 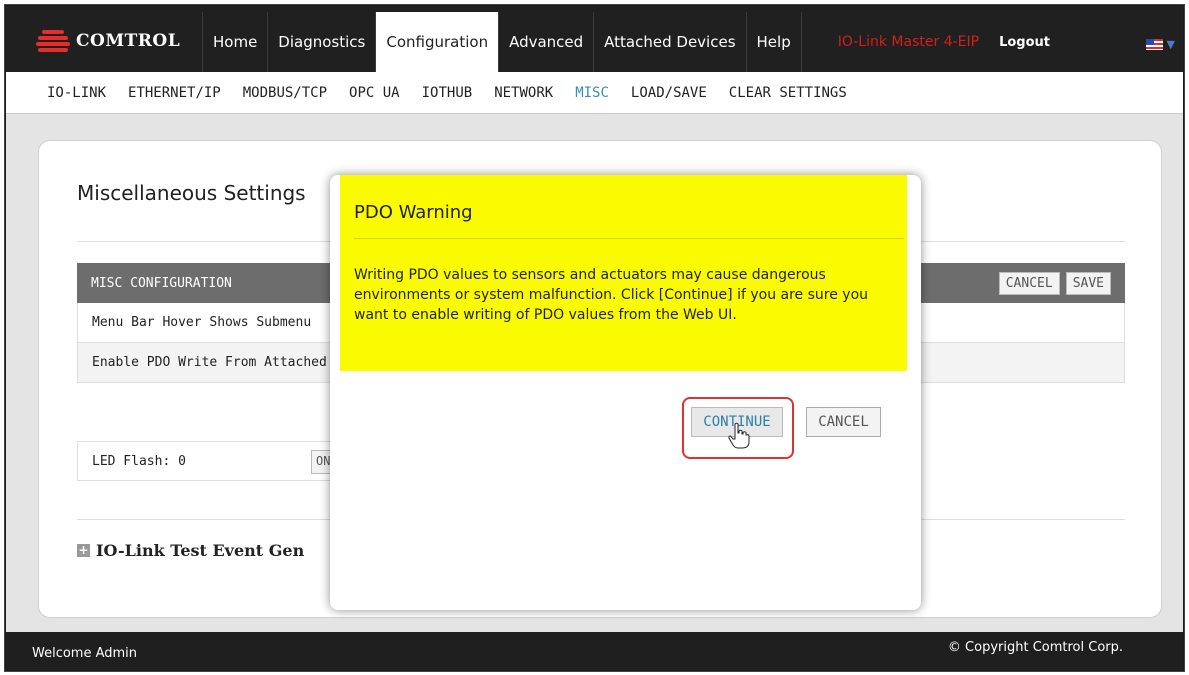 What do you see at coordinates (447, 93) in the screenshot?
I see `subnav-iothub: IOTHUB` at bounding box center [447, 93].